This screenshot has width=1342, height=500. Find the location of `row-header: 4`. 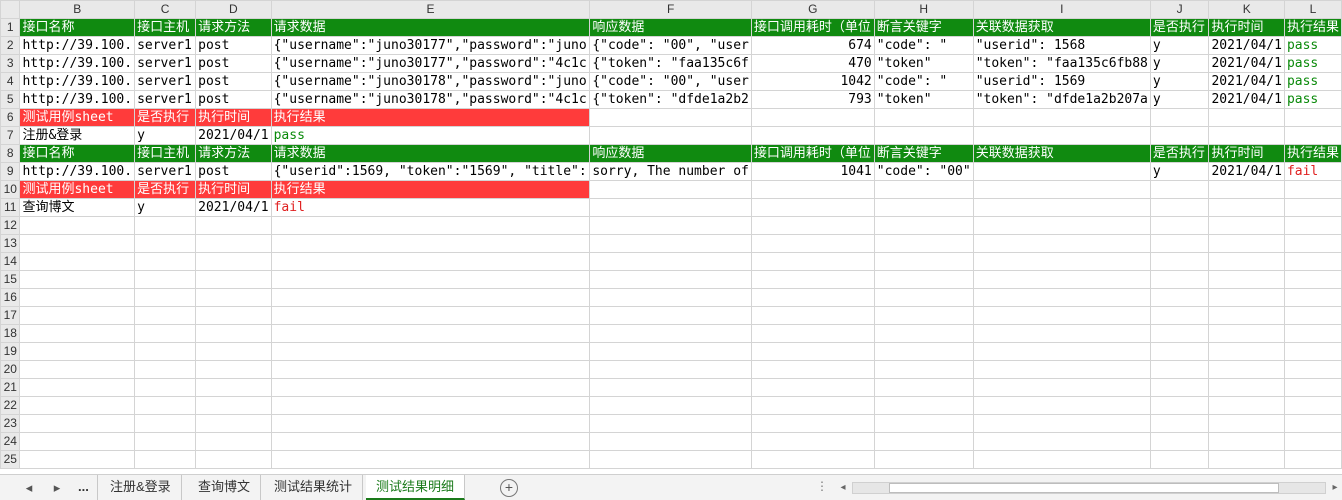

row-header: 4 is located at coordinates (10, 81).